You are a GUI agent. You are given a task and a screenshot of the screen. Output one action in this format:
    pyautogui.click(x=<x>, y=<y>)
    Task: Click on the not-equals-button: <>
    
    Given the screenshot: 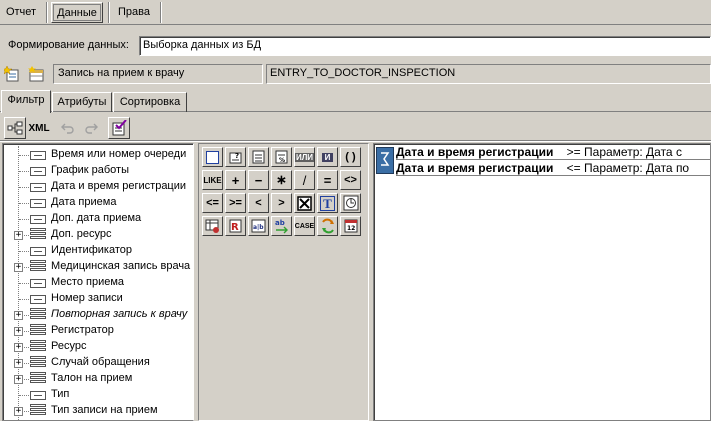 What is the action you would take?
    pyautogui.click(x=350, y=180)
    